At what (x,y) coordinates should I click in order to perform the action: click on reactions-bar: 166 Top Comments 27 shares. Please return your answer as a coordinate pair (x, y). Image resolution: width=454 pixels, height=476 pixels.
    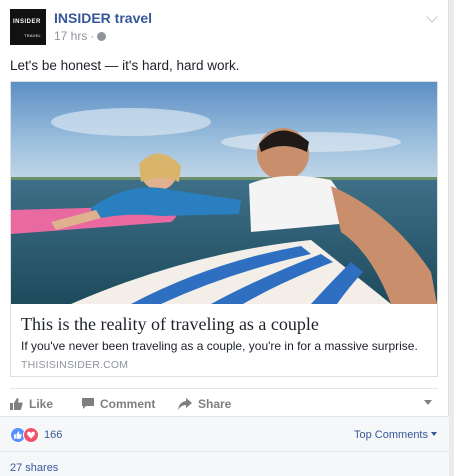
    Looking at the image, I should click on (224, 446).